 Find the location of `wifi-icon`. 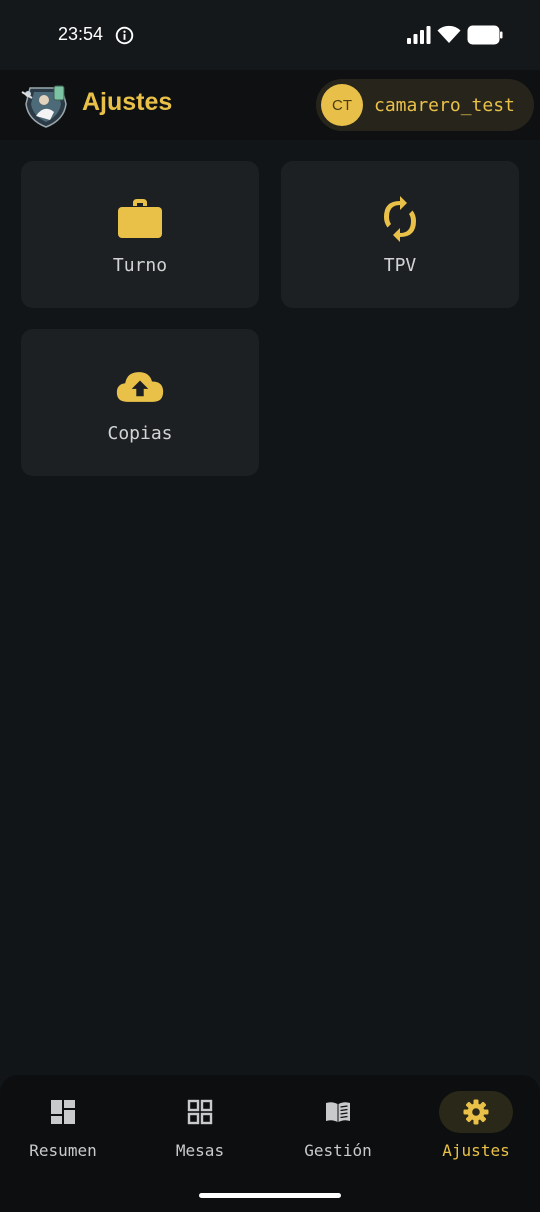

wifi-icon is located at coordinates (449, 34).